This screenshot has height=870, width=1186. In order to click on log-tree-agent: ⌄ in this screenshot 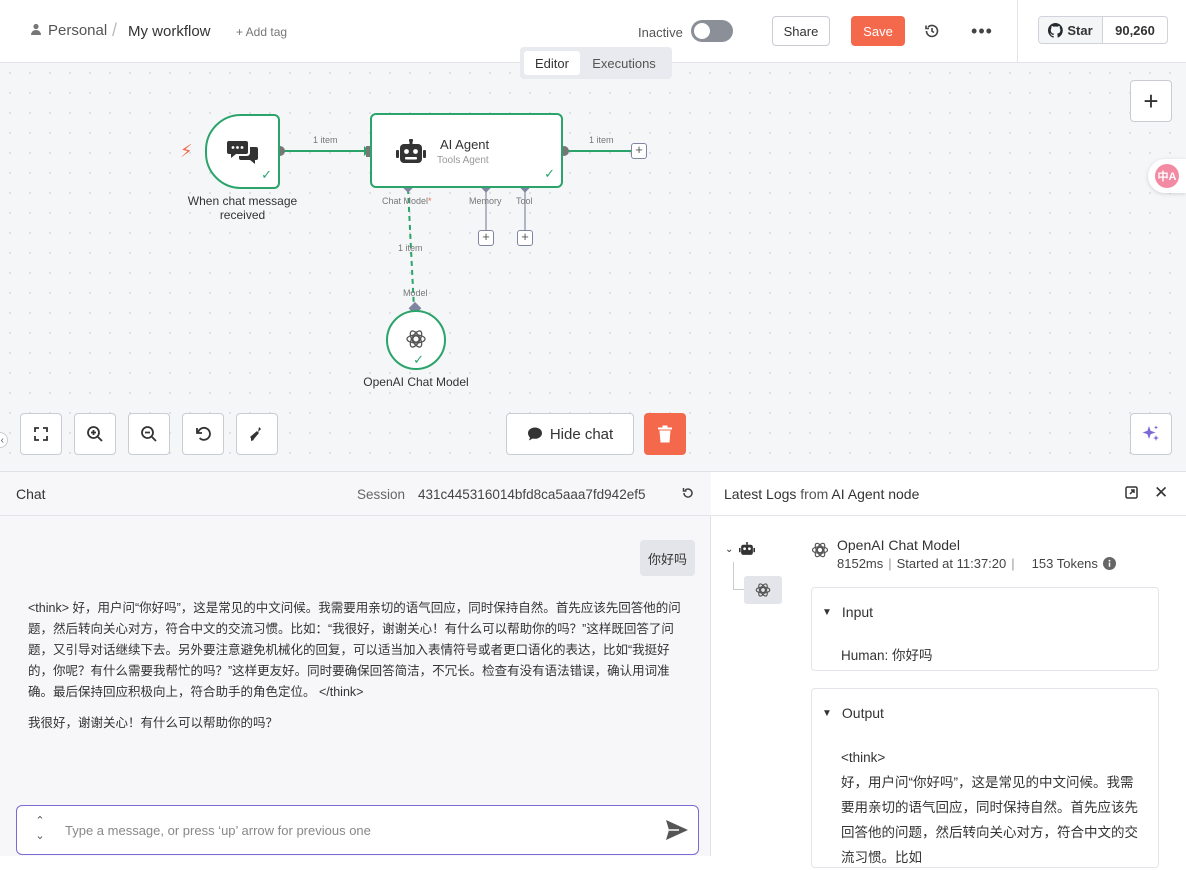, I will do `click(740, 549)`.